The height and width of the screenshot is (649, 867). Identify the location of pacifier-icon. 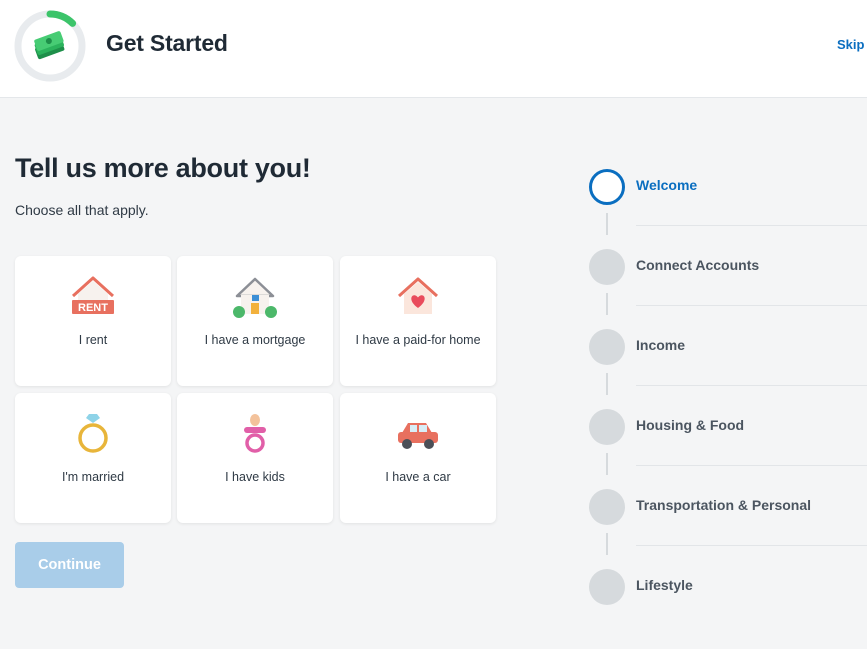
(255, 433).